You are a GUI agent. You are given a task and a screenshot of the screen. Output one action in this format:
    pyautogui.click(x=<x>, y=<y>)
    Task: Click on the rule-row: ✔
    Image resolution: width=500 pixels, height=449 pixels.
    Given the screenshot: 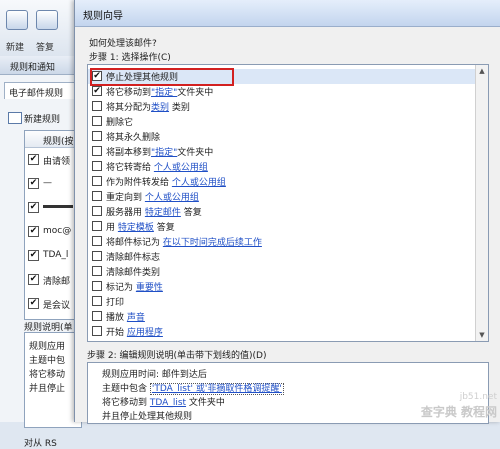 What is the action you would take?
    pyautogui.click(x=54, y=207)
    